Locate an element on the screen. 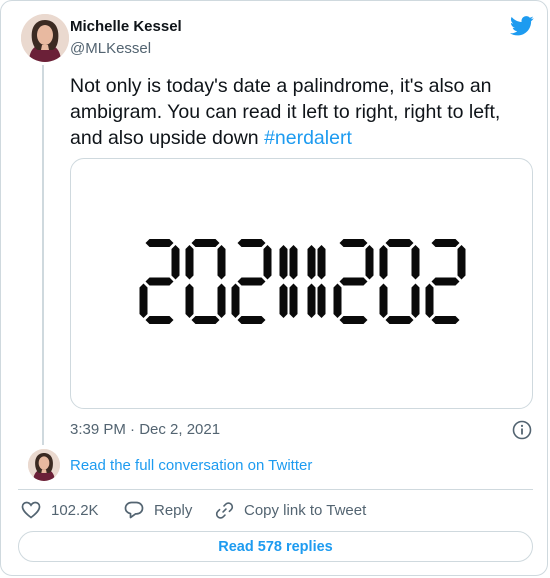 Image resolution: width=550 pixels, height=578 pixels. divider is located at coordinates (275, 489).